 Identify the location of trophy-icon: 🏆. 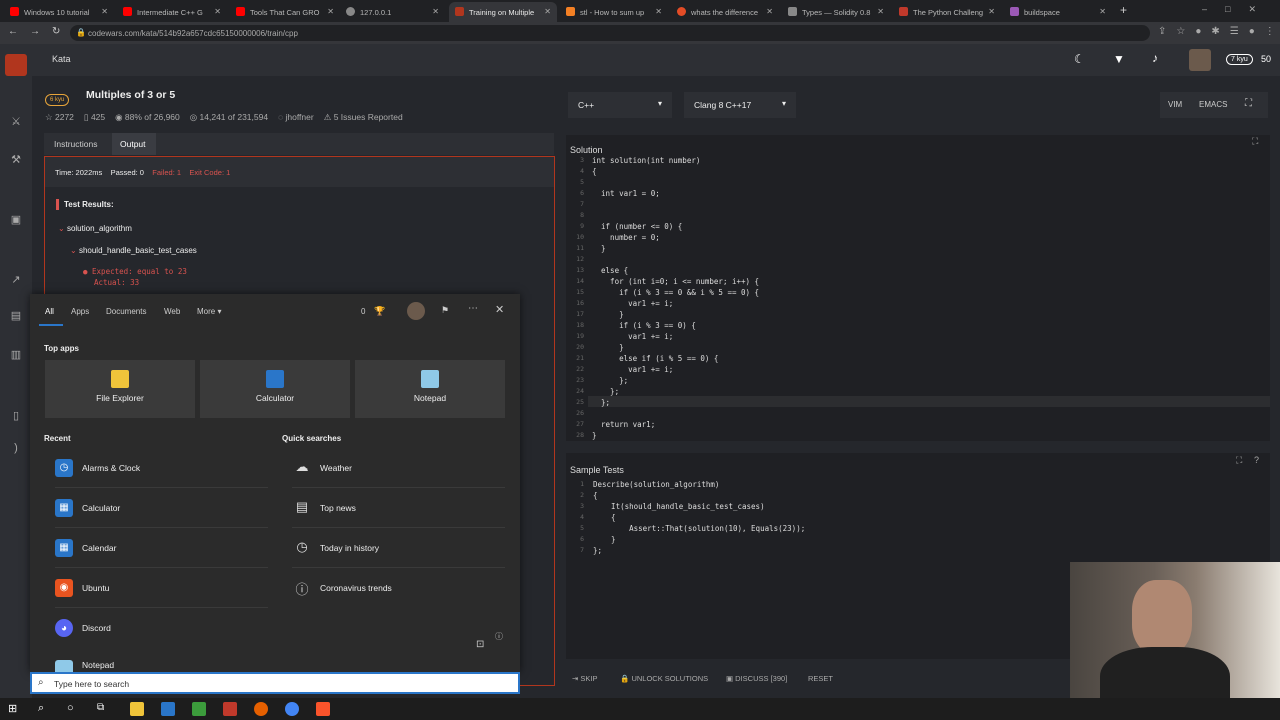
(379, 311).